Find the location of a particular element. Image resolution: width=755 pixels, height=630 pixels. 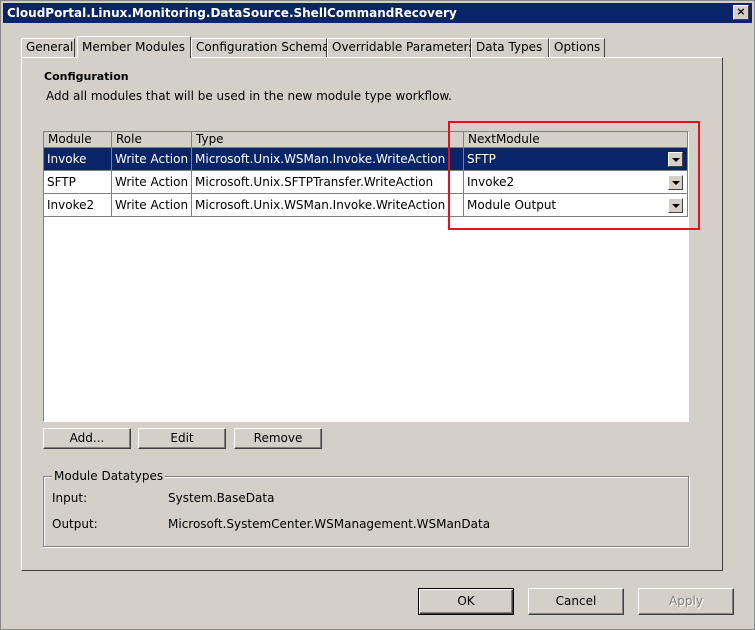

column-header-module: Module is located at coordinates (78, 140).